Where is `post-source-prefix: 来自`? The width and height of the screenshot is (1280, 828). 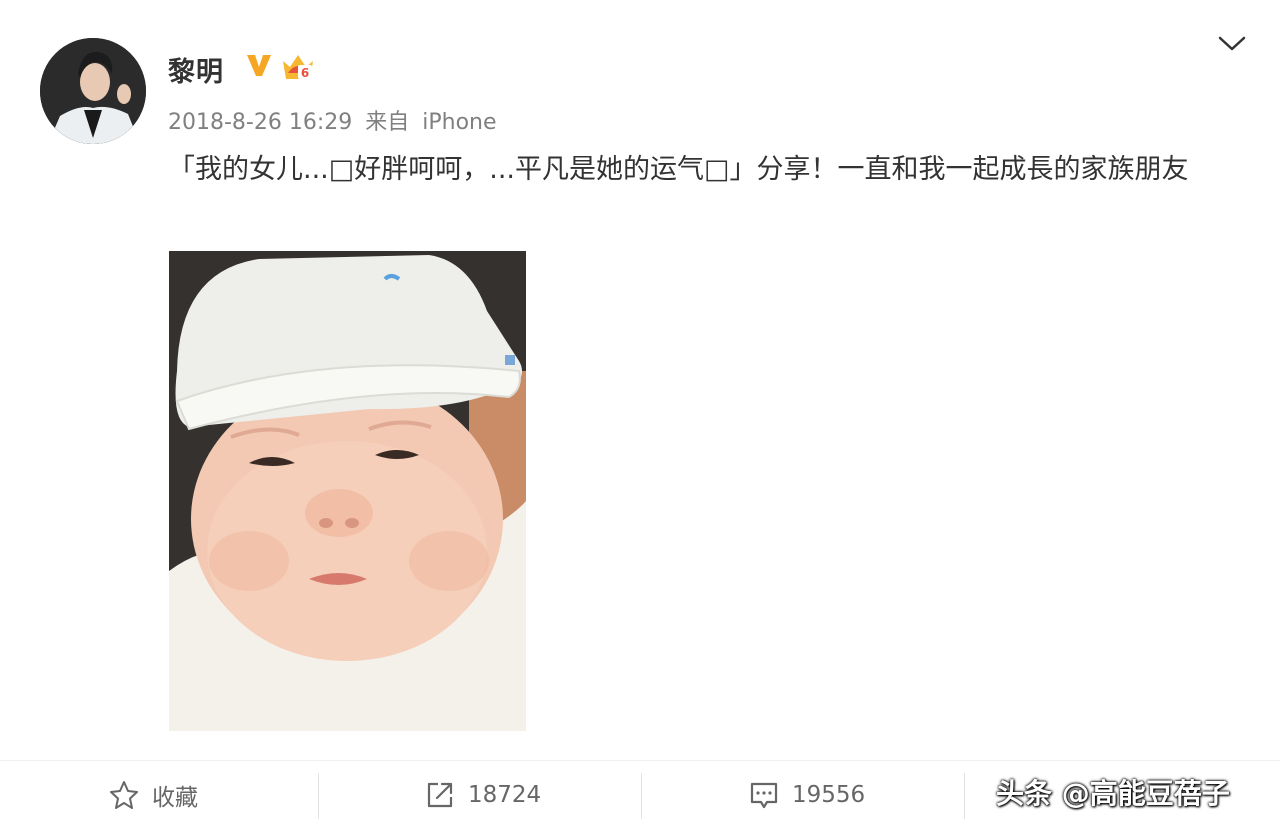
post-source-prefix: 来自 is located at coordinates (387, 122).